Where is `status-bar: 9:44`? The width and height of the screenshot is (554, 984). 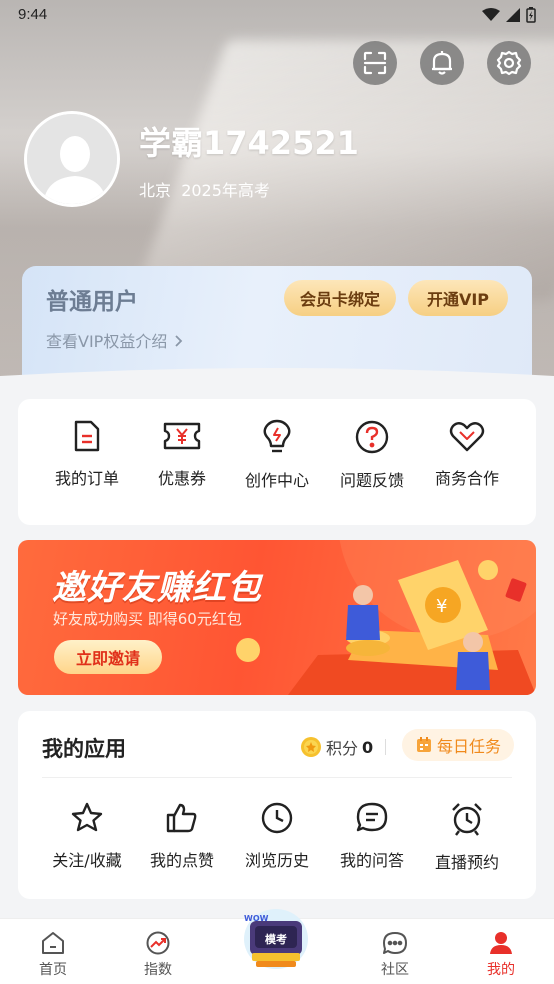 status-bar: 9:44 is located at coordinates (277, 15).